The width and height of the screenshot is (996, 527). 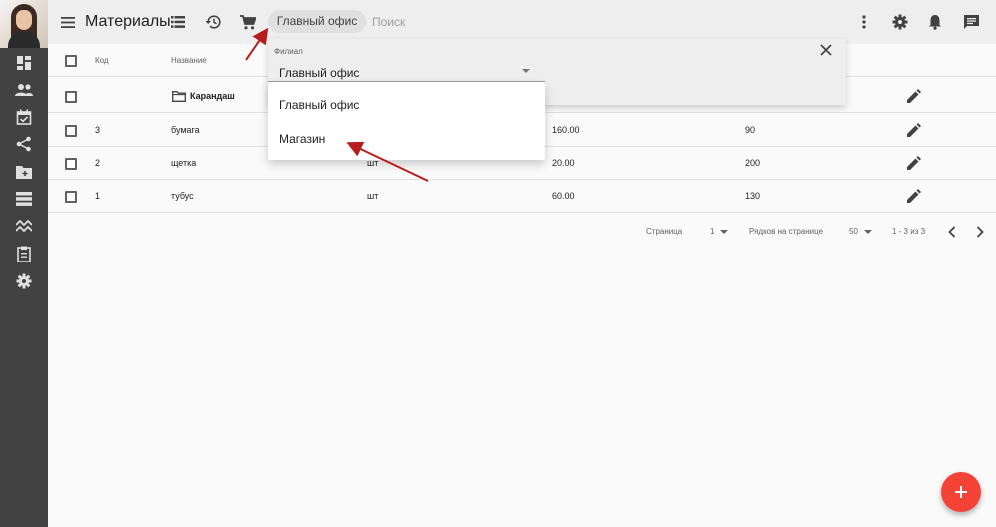 What do you see at coordinates (24, 90) in the screenshot?
I see `people-icon` at bounding box center [24, 90].